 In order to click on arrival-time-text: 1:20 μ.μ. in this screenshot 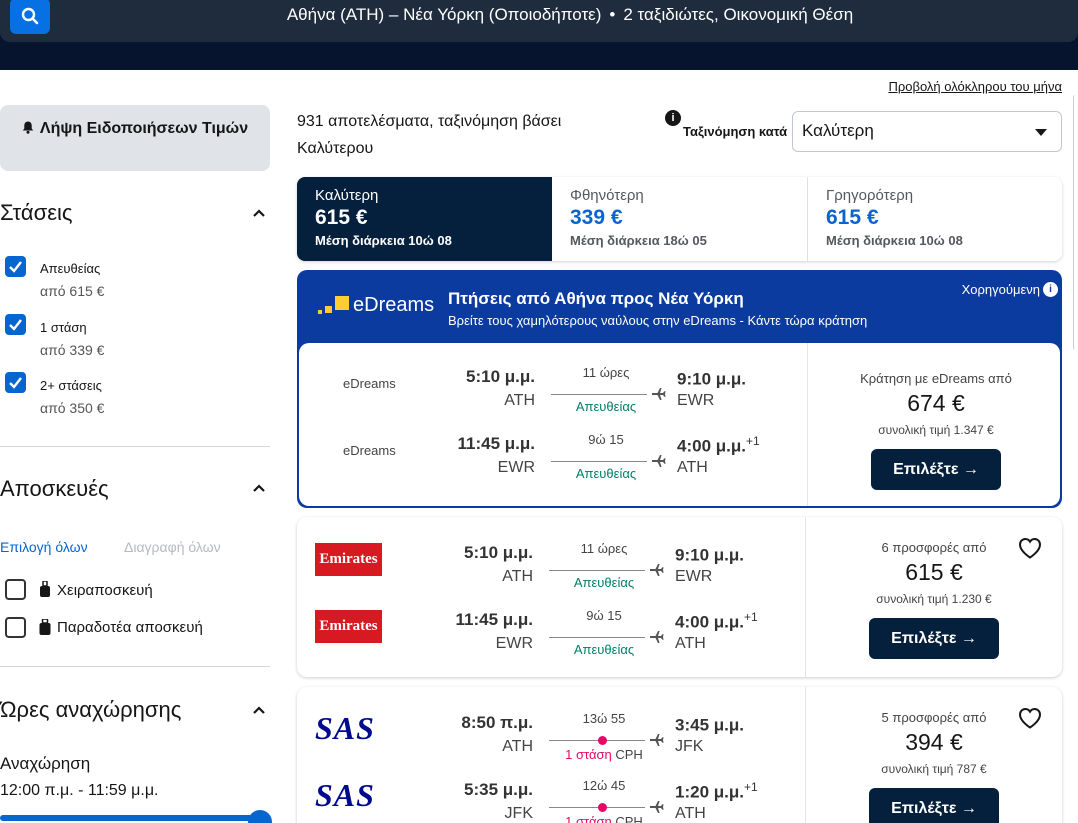, I will do `click(709, 792)`.